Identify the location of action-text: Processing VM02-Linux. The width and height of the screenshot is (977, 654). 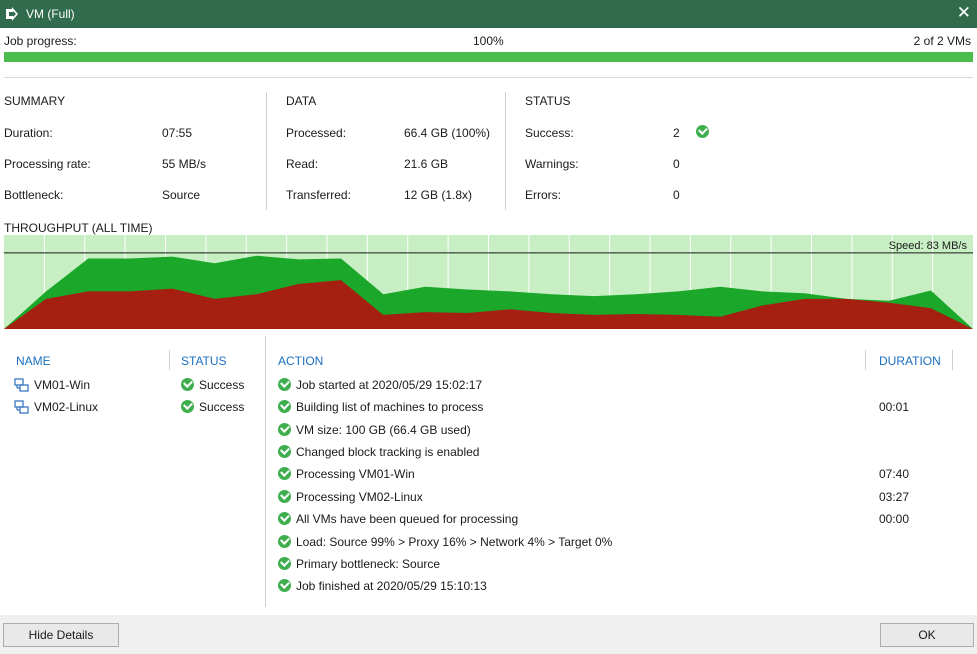
(359, 497).